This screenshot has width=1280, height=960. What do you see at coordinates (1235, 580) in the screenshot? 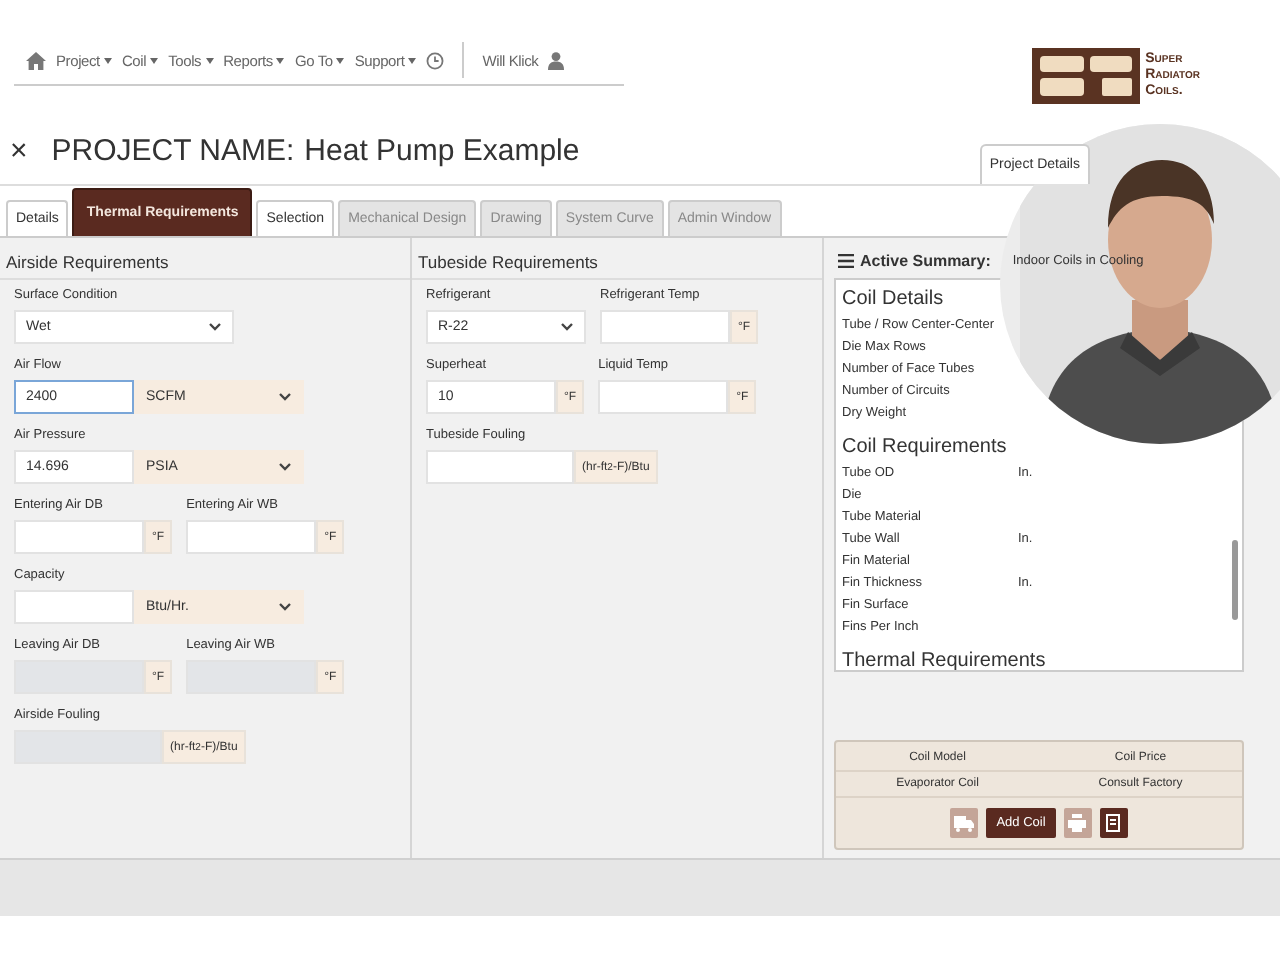
I see `scrollbar` at bounding box center [1235, 580].